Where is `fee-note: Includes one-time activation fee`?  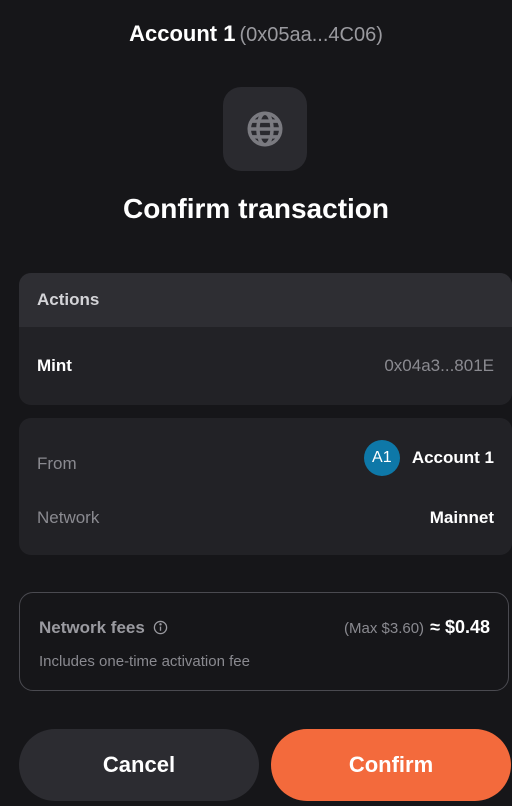 fee-note: Includes one-time activation fee is located at coordinates (144, 661).